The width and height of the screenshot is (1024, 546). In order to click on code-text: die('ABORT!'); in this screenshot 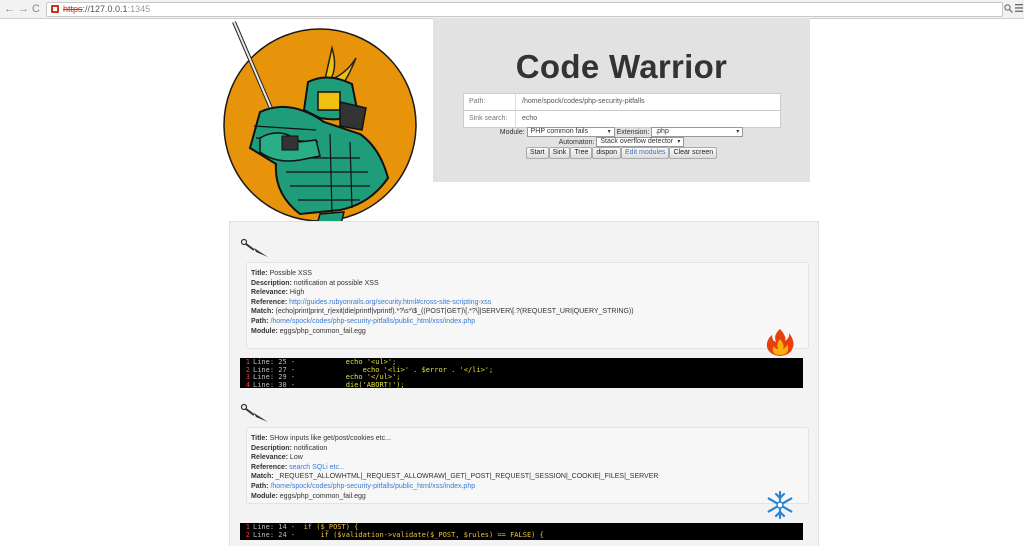, I will do `click(350, 384)`.